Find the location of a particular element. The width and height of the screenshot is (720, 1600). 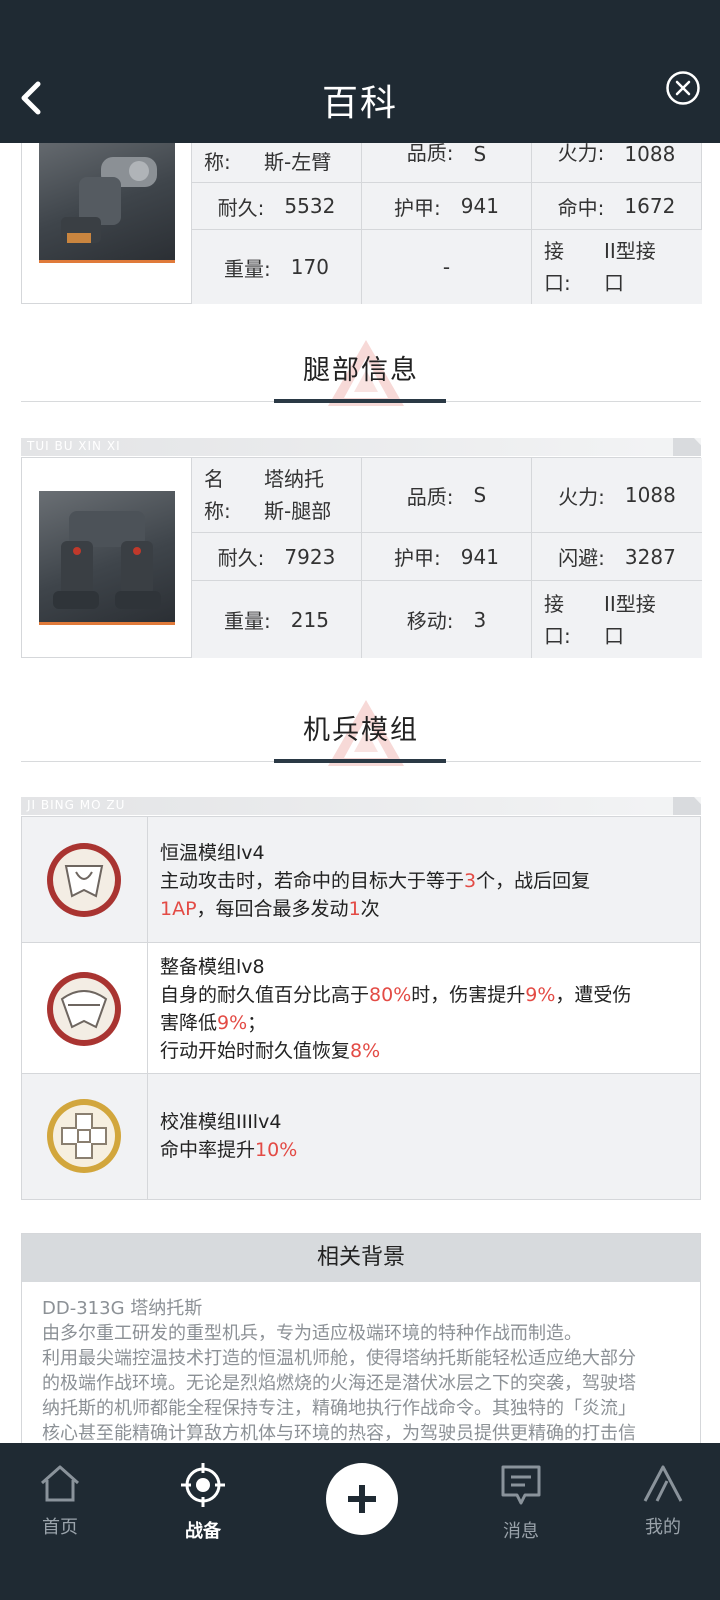

background-line: 核心甚至能精确计算敌方机体与环境的热容，为驾驶员提供更精确的打击信 is located at coordinates (339, 1433).